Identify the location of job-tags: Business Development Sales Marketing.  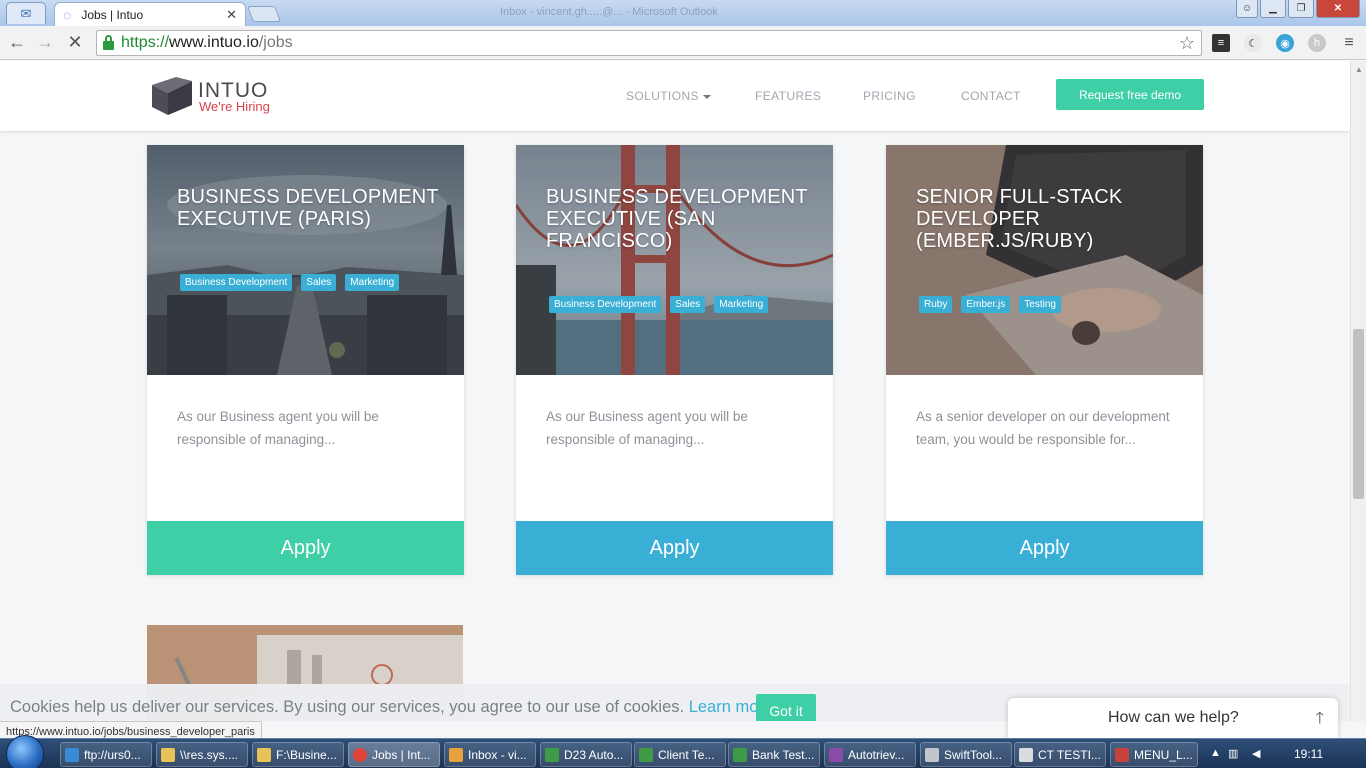
(290, 282).